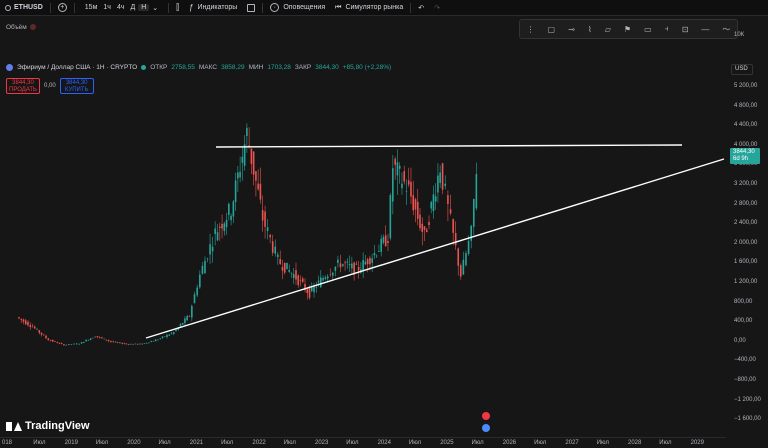  I want to click on timeframe-1d: Д, so click(132, 7).